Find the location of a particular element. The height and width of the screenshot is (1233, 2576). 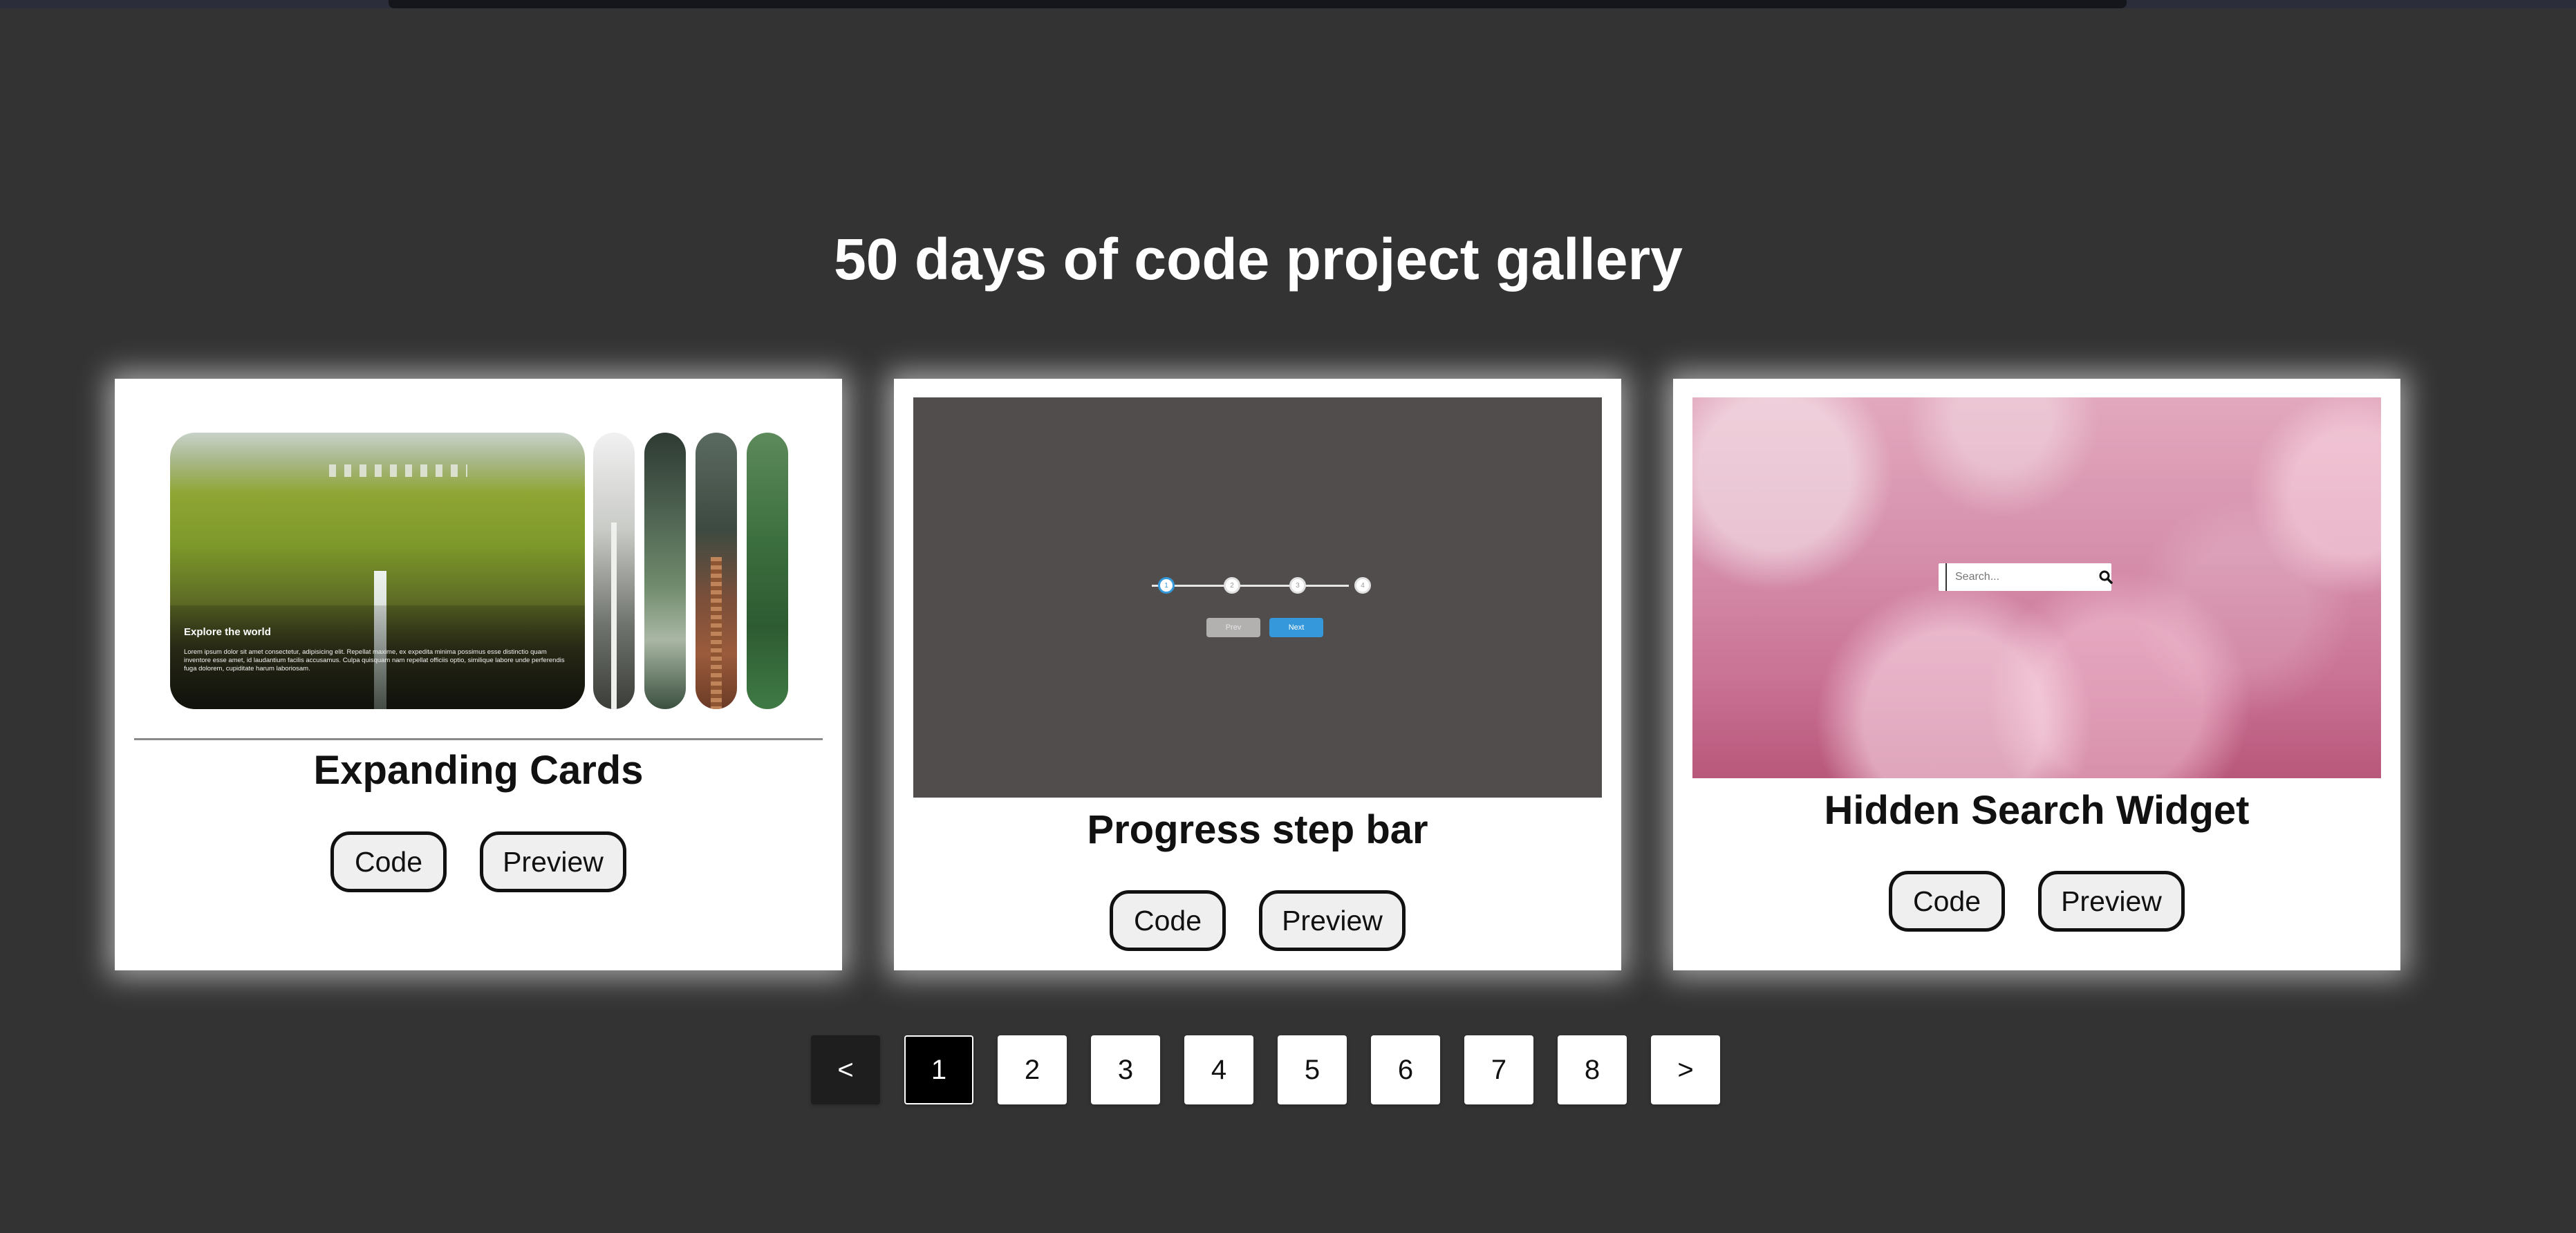

project-name: Expanding Cards is located at coordinates (478, 770).